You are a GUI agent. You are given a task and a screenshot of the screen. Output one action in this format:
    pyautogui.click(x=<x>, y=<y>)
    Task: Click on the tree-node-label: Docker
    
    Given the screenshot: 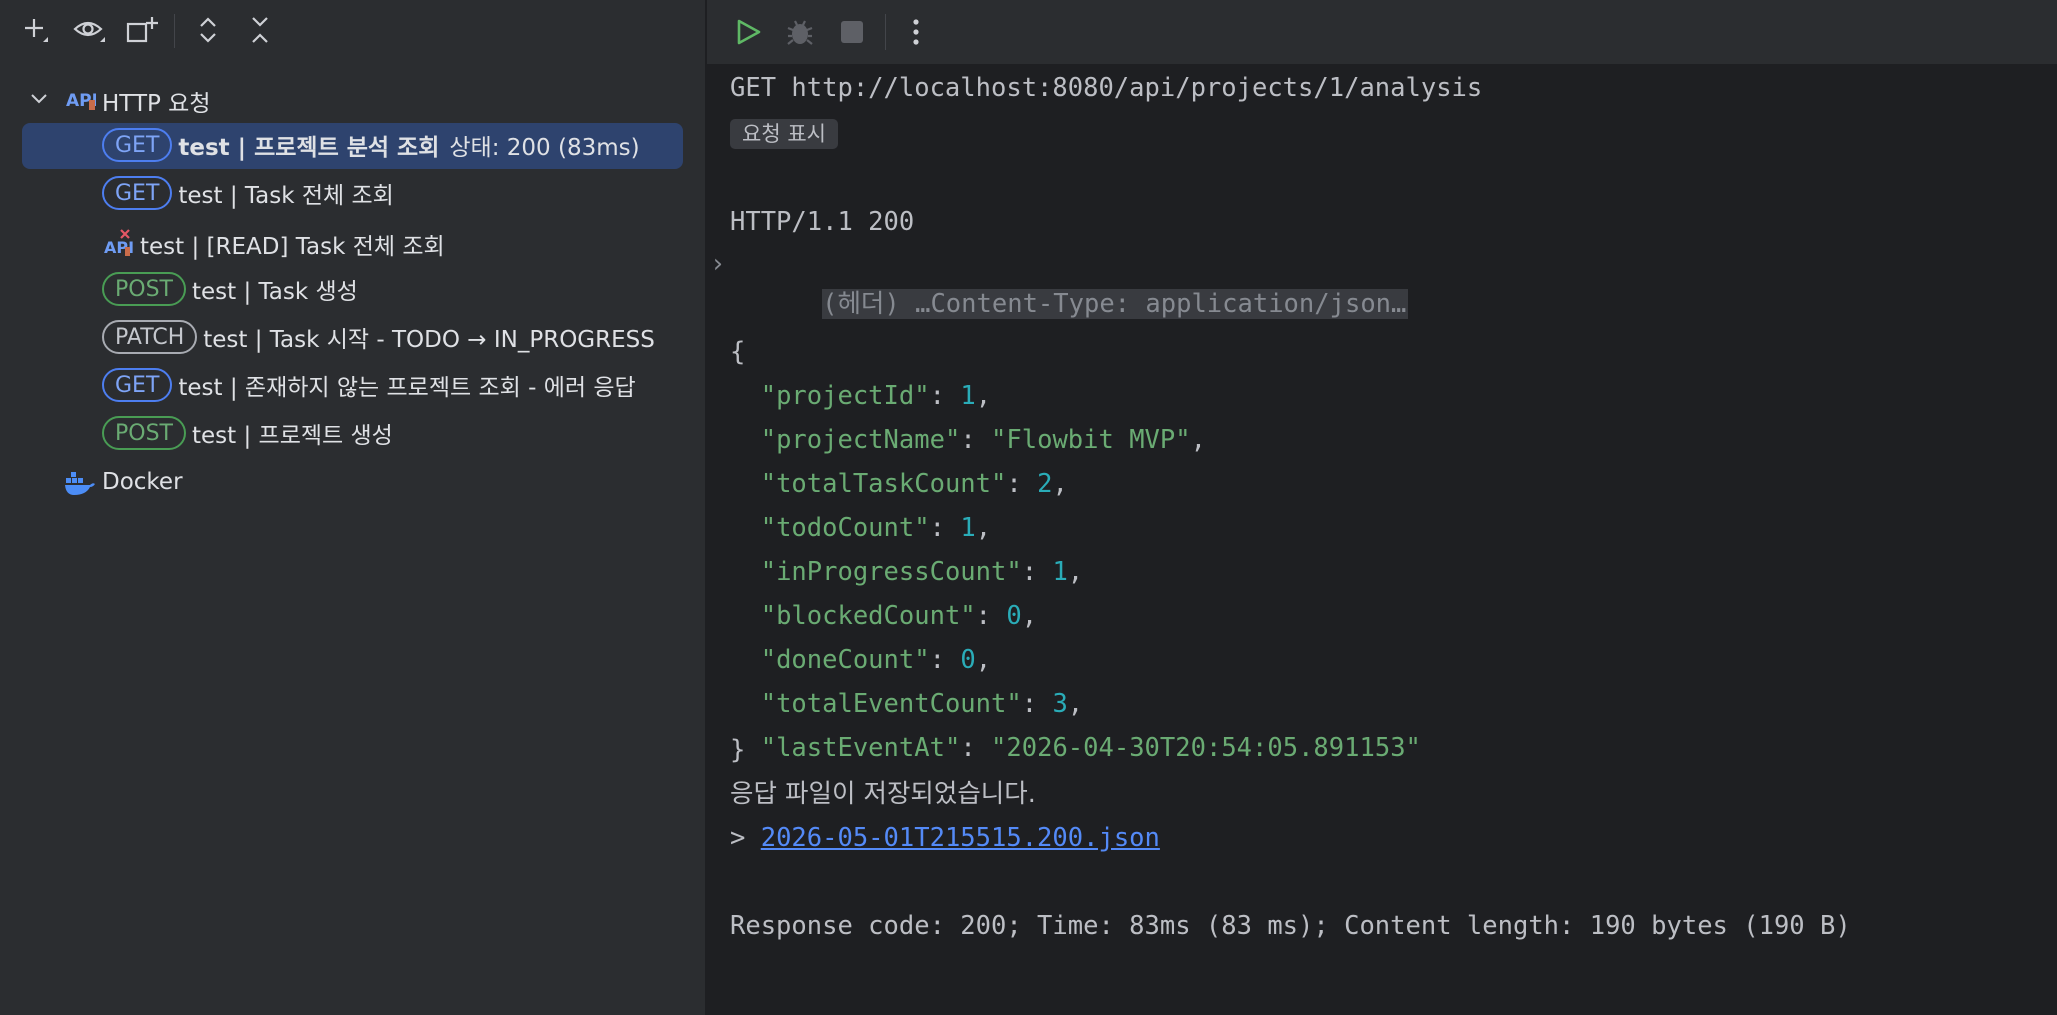 What is the action you would take?
    pyautogui.click(x=142, y=482)
    